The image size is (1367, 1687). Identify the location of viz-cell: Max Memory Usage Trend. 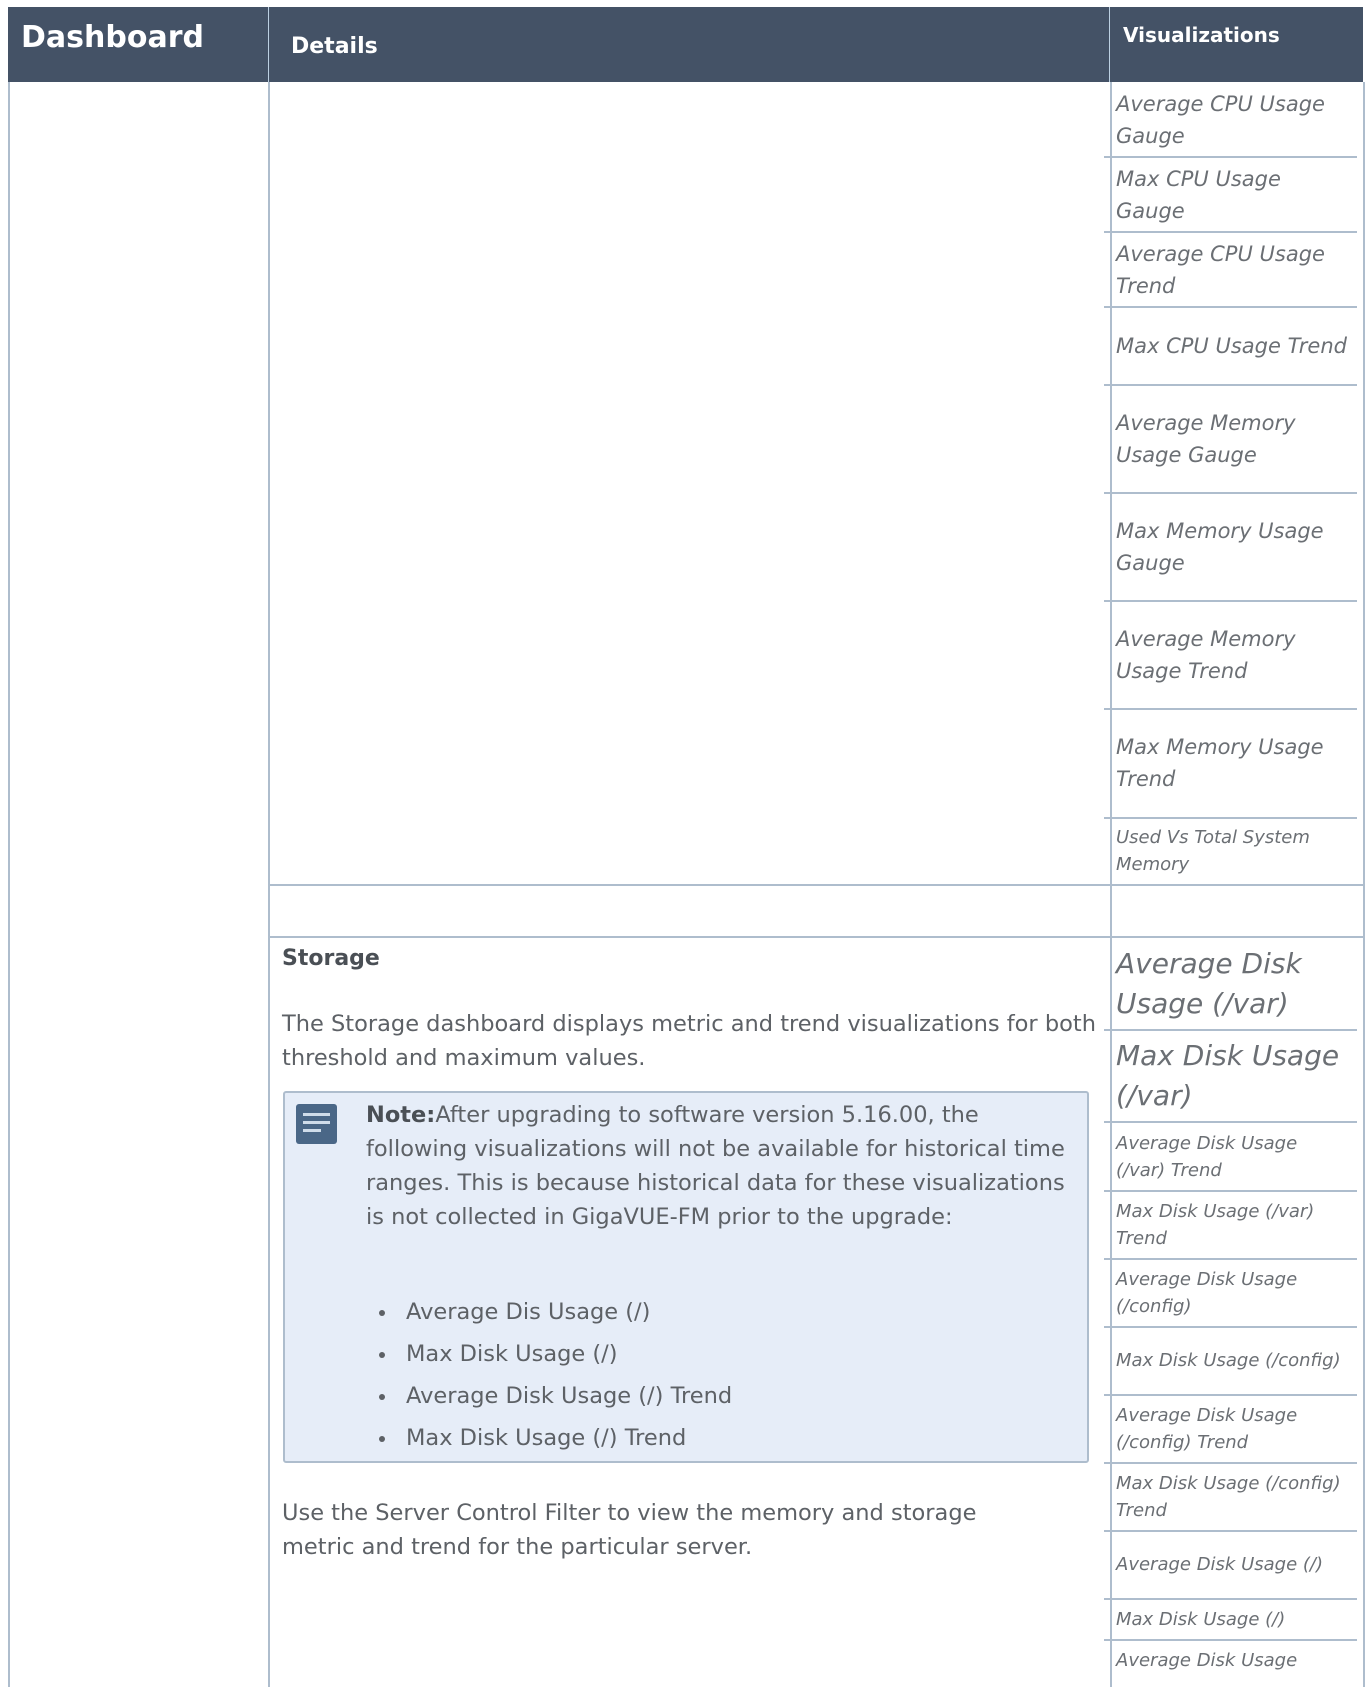
(1220, 763).